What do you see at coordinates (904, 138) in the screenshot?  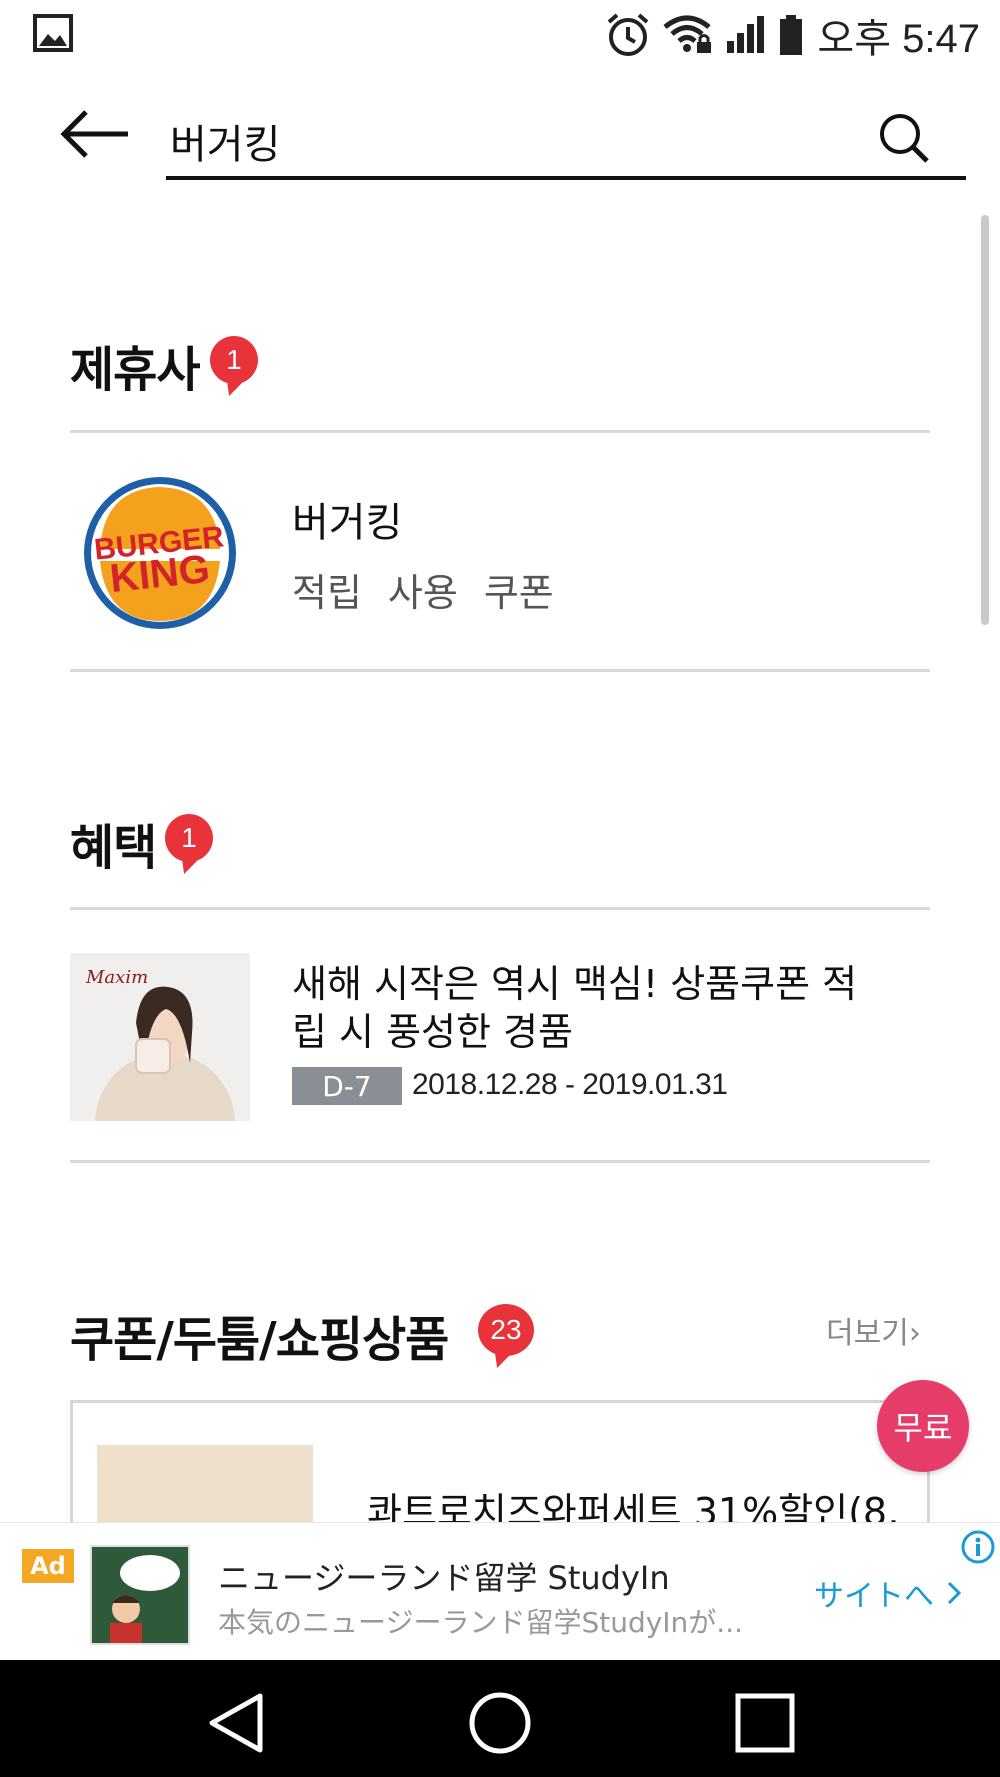 I see `search-icon` at bounding box center [904, 138].